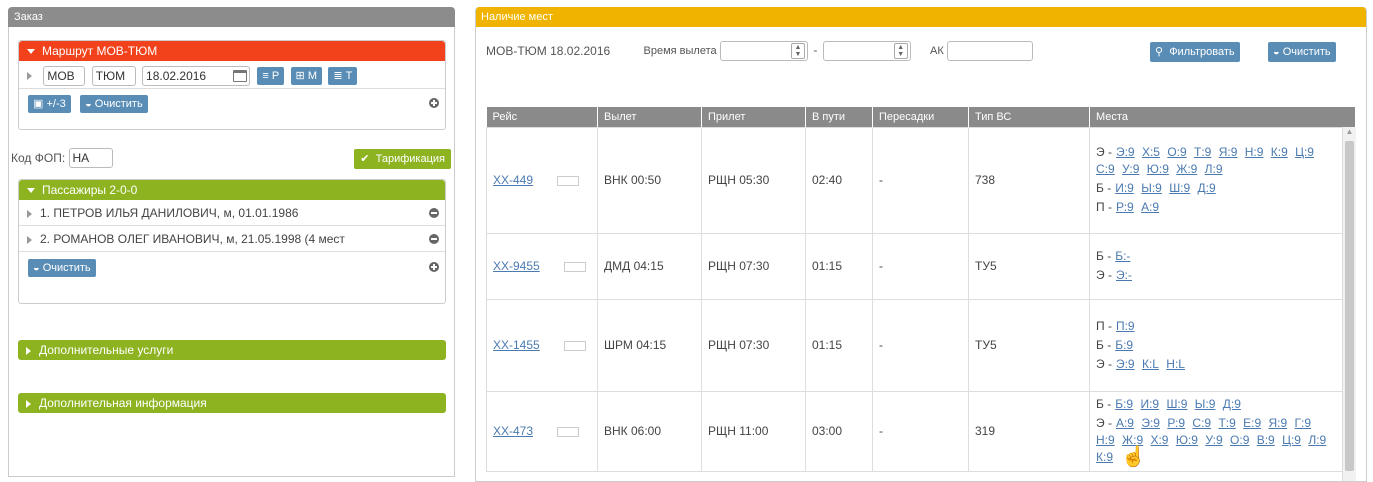 The image size is (1373, 482). Describe the element at coordinates (114, 104) in the screenshot. I see `route-clear-button: ◒ Очистить` at that location.